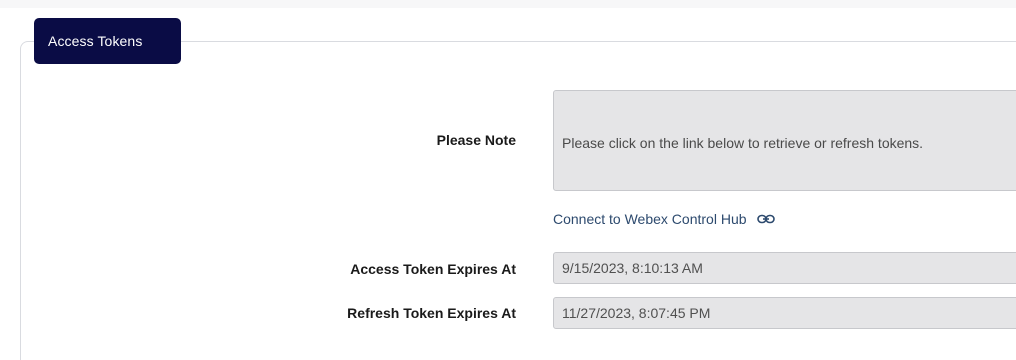 Image resolution: width=1016 pixels, height=360 pixels. What do you see at coordinates (431, 313) in the screenshot?
I see `refresh-token-expires-label: Refresh Token Expires At` at bounding box center [431, 313].